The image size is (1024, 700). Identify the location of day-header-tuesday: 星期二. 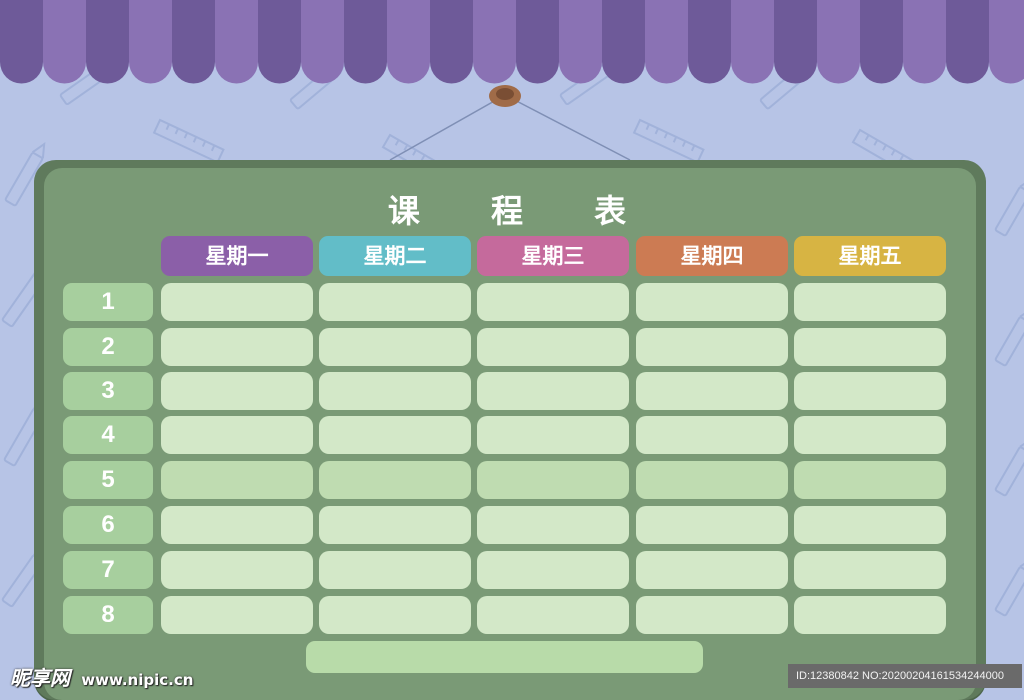
(395, 256).